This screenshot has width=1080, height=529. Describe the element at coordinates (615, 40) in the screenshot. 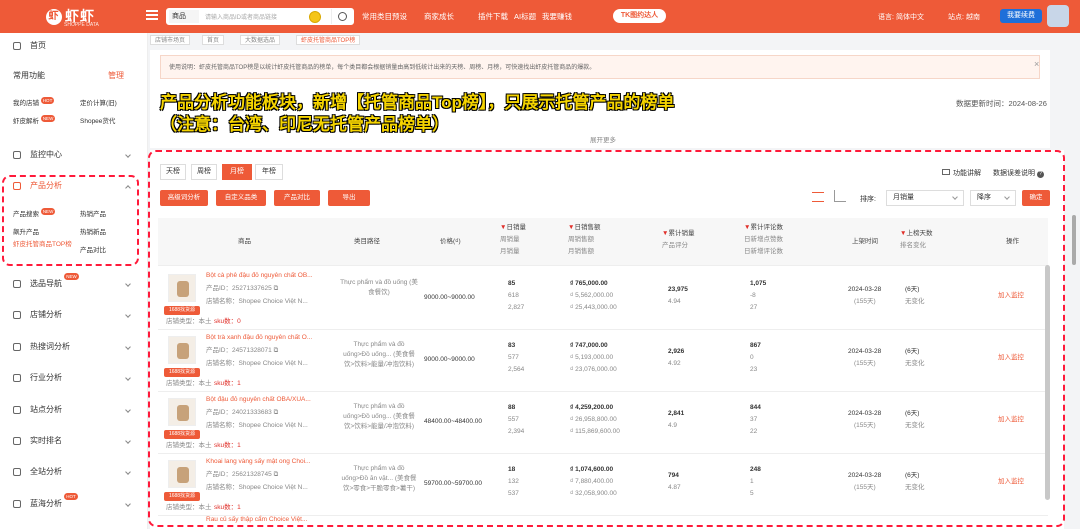

I see `breadcrumb: 店铺市场页 首页 大数据选品 虾皮托管商品TOP榜` at that location.